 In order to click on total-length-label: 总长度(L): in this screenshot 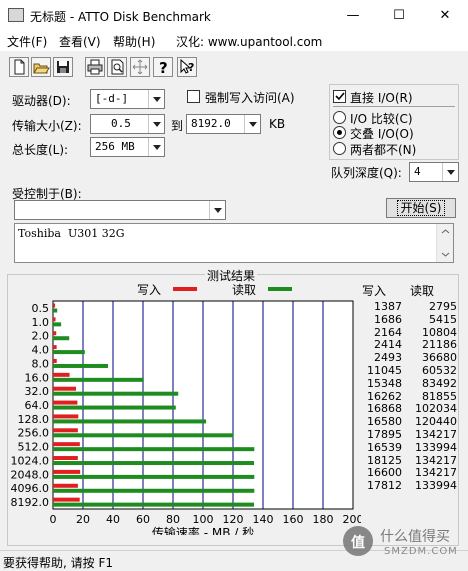, I will do `click(40, 150)`.